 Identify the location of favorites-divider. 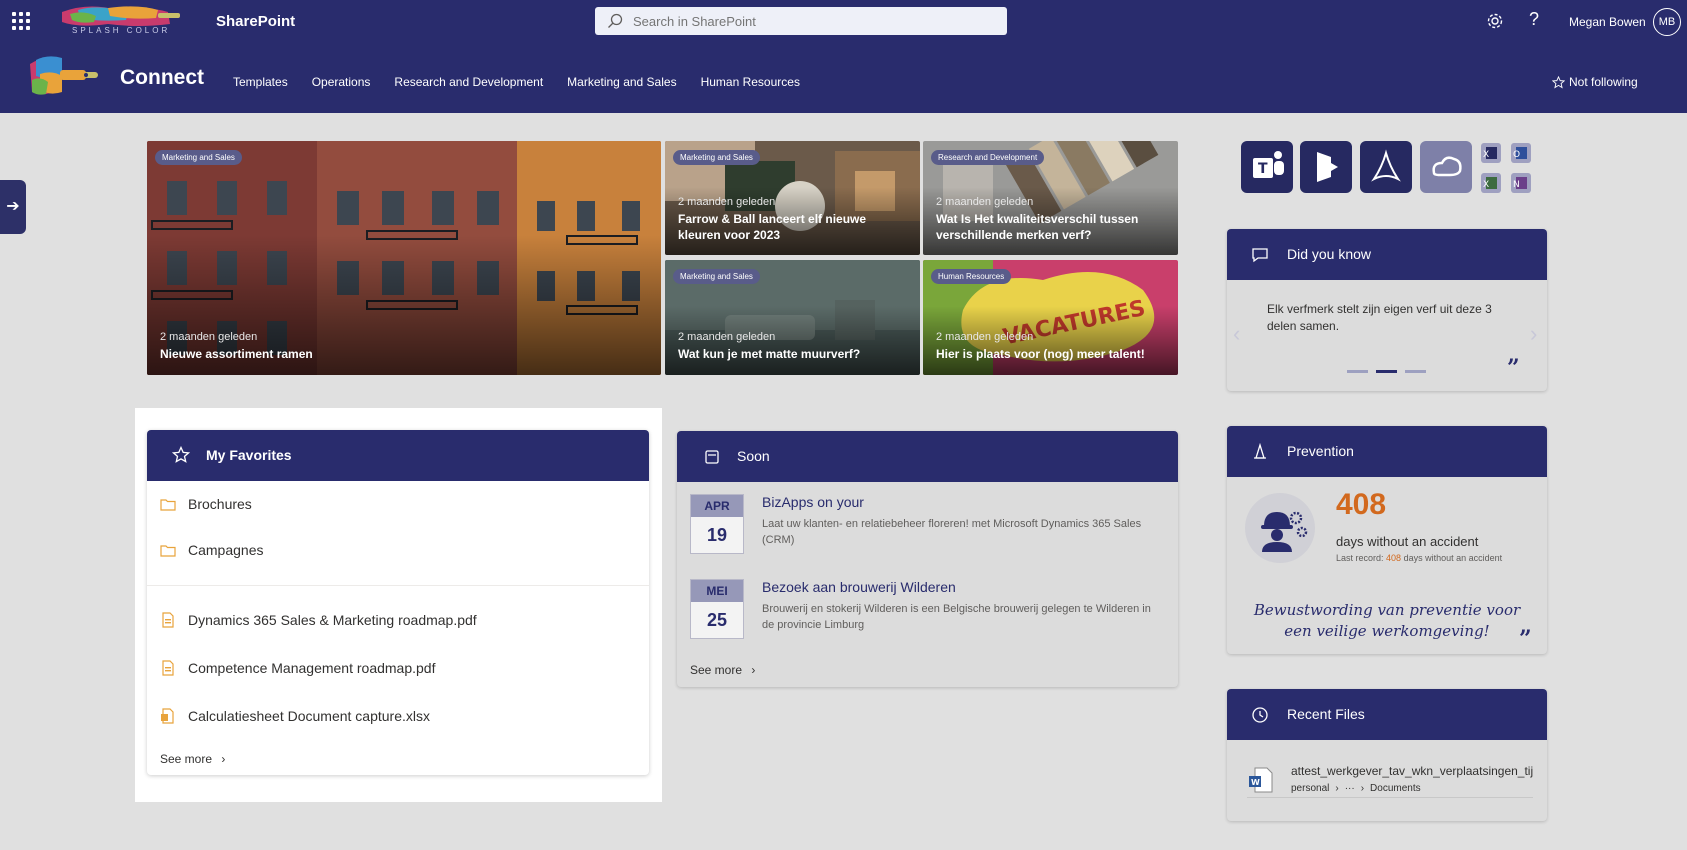
(398, 585).